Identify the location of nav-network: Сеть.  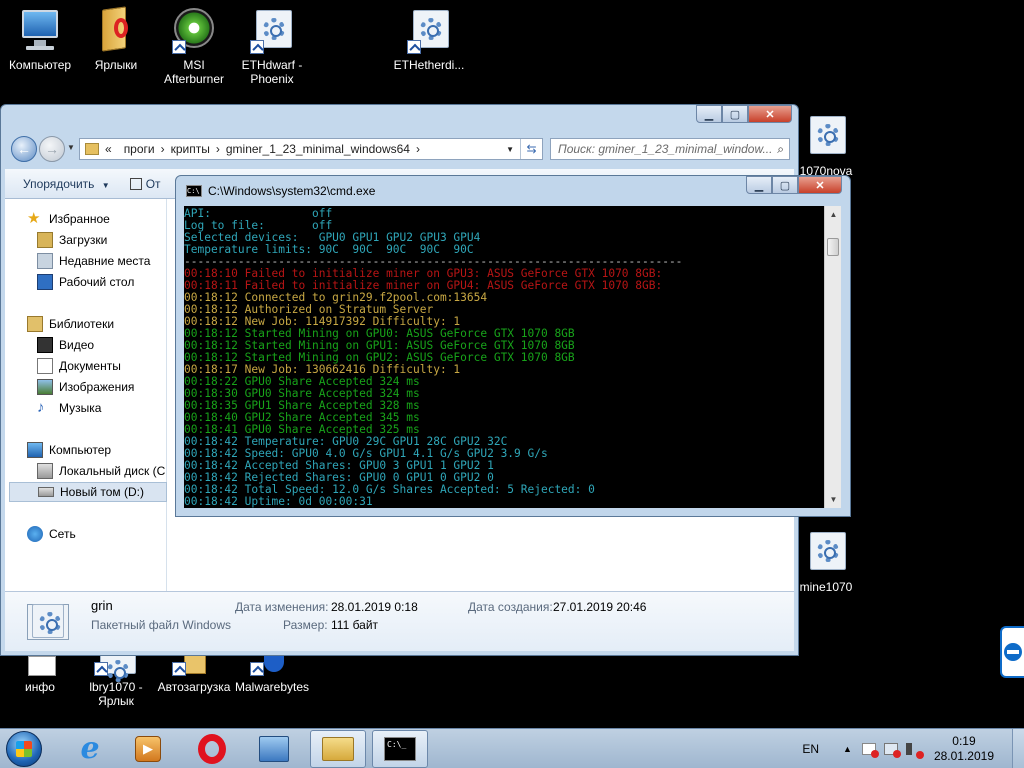
(51, 534).